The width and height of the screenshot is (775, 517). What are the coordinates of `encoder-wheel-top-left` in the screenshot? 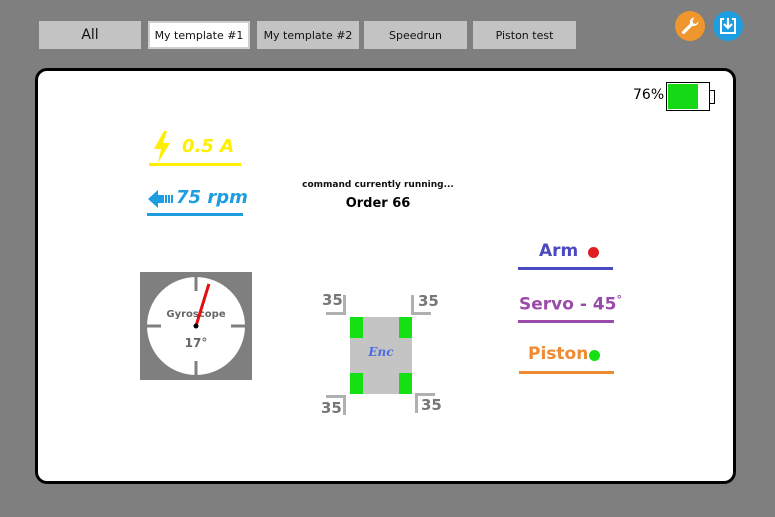 It's located at (356, 327).